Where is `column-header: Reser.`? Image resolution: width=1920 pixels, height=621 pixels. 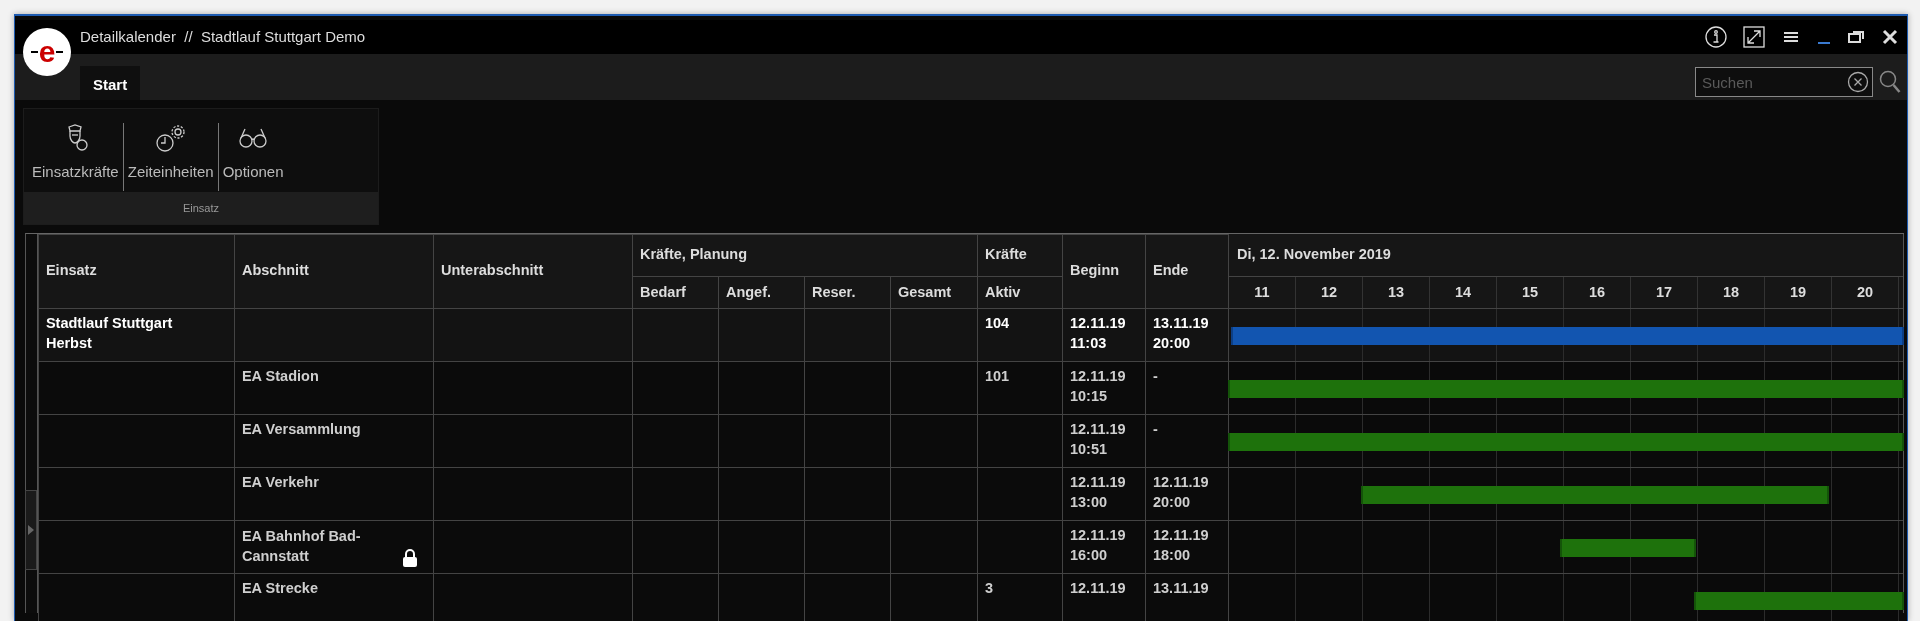
column-header: Reser. is located at coordinates (847, 292).